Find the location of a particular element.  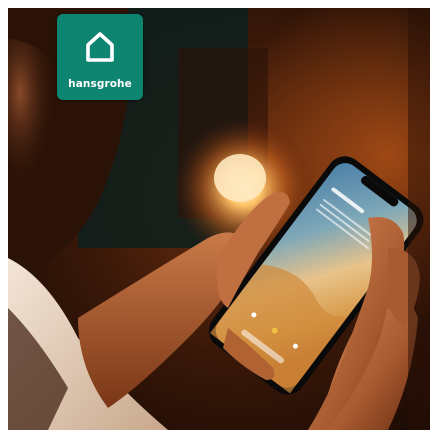

house-outline-icon is located at coordinates (100, 47).